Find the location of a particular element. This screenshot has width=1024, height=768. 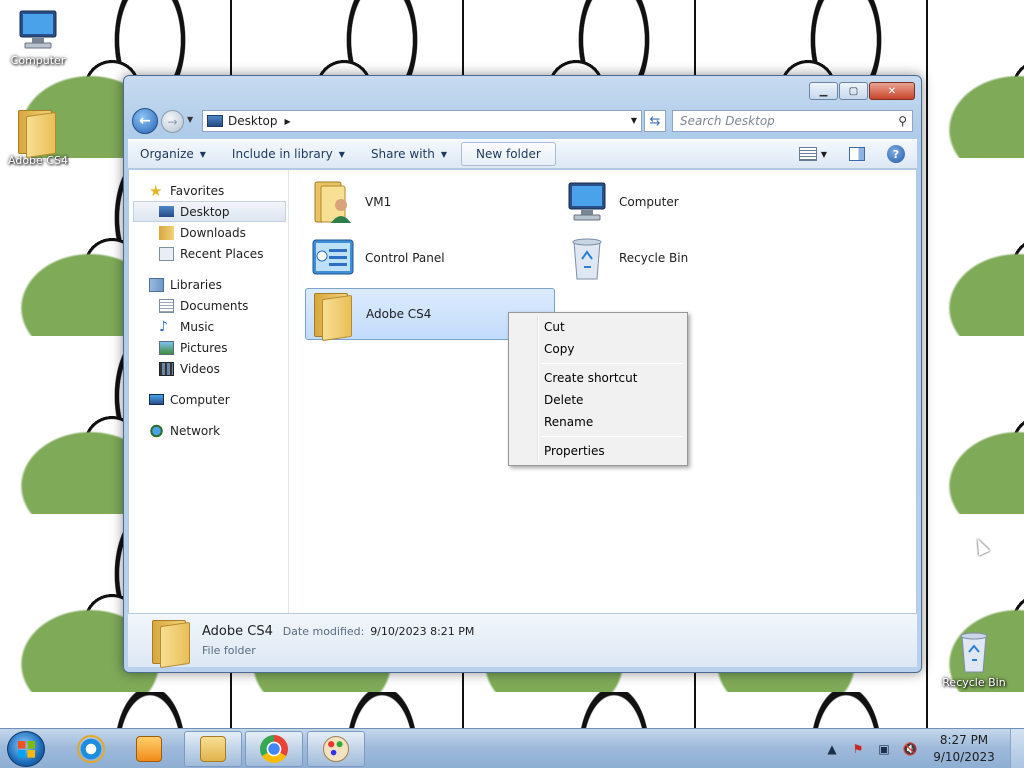

minimize-button: ▁ is located at coordinates (823, 91).